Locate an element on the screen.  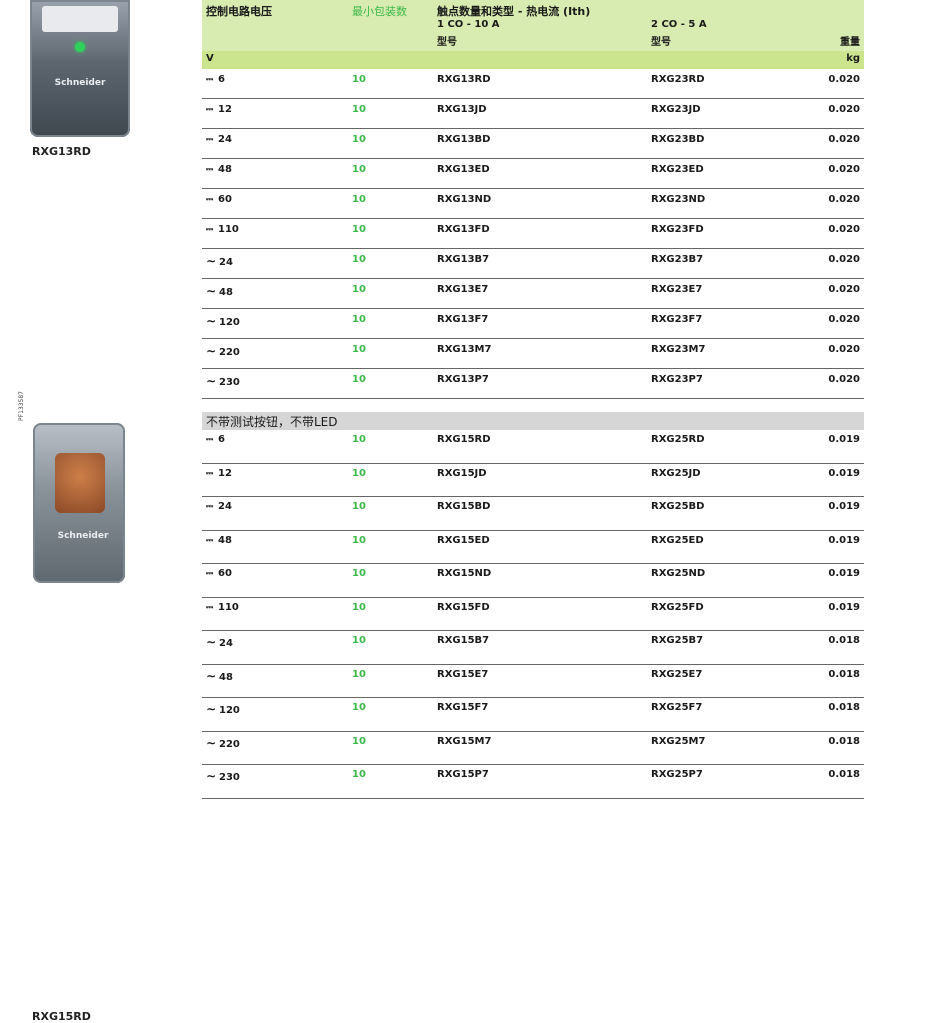
table-row: ⎓ 48 10 RXG13ED RXG23ED 0.020 is located at coordinates (533, 174).